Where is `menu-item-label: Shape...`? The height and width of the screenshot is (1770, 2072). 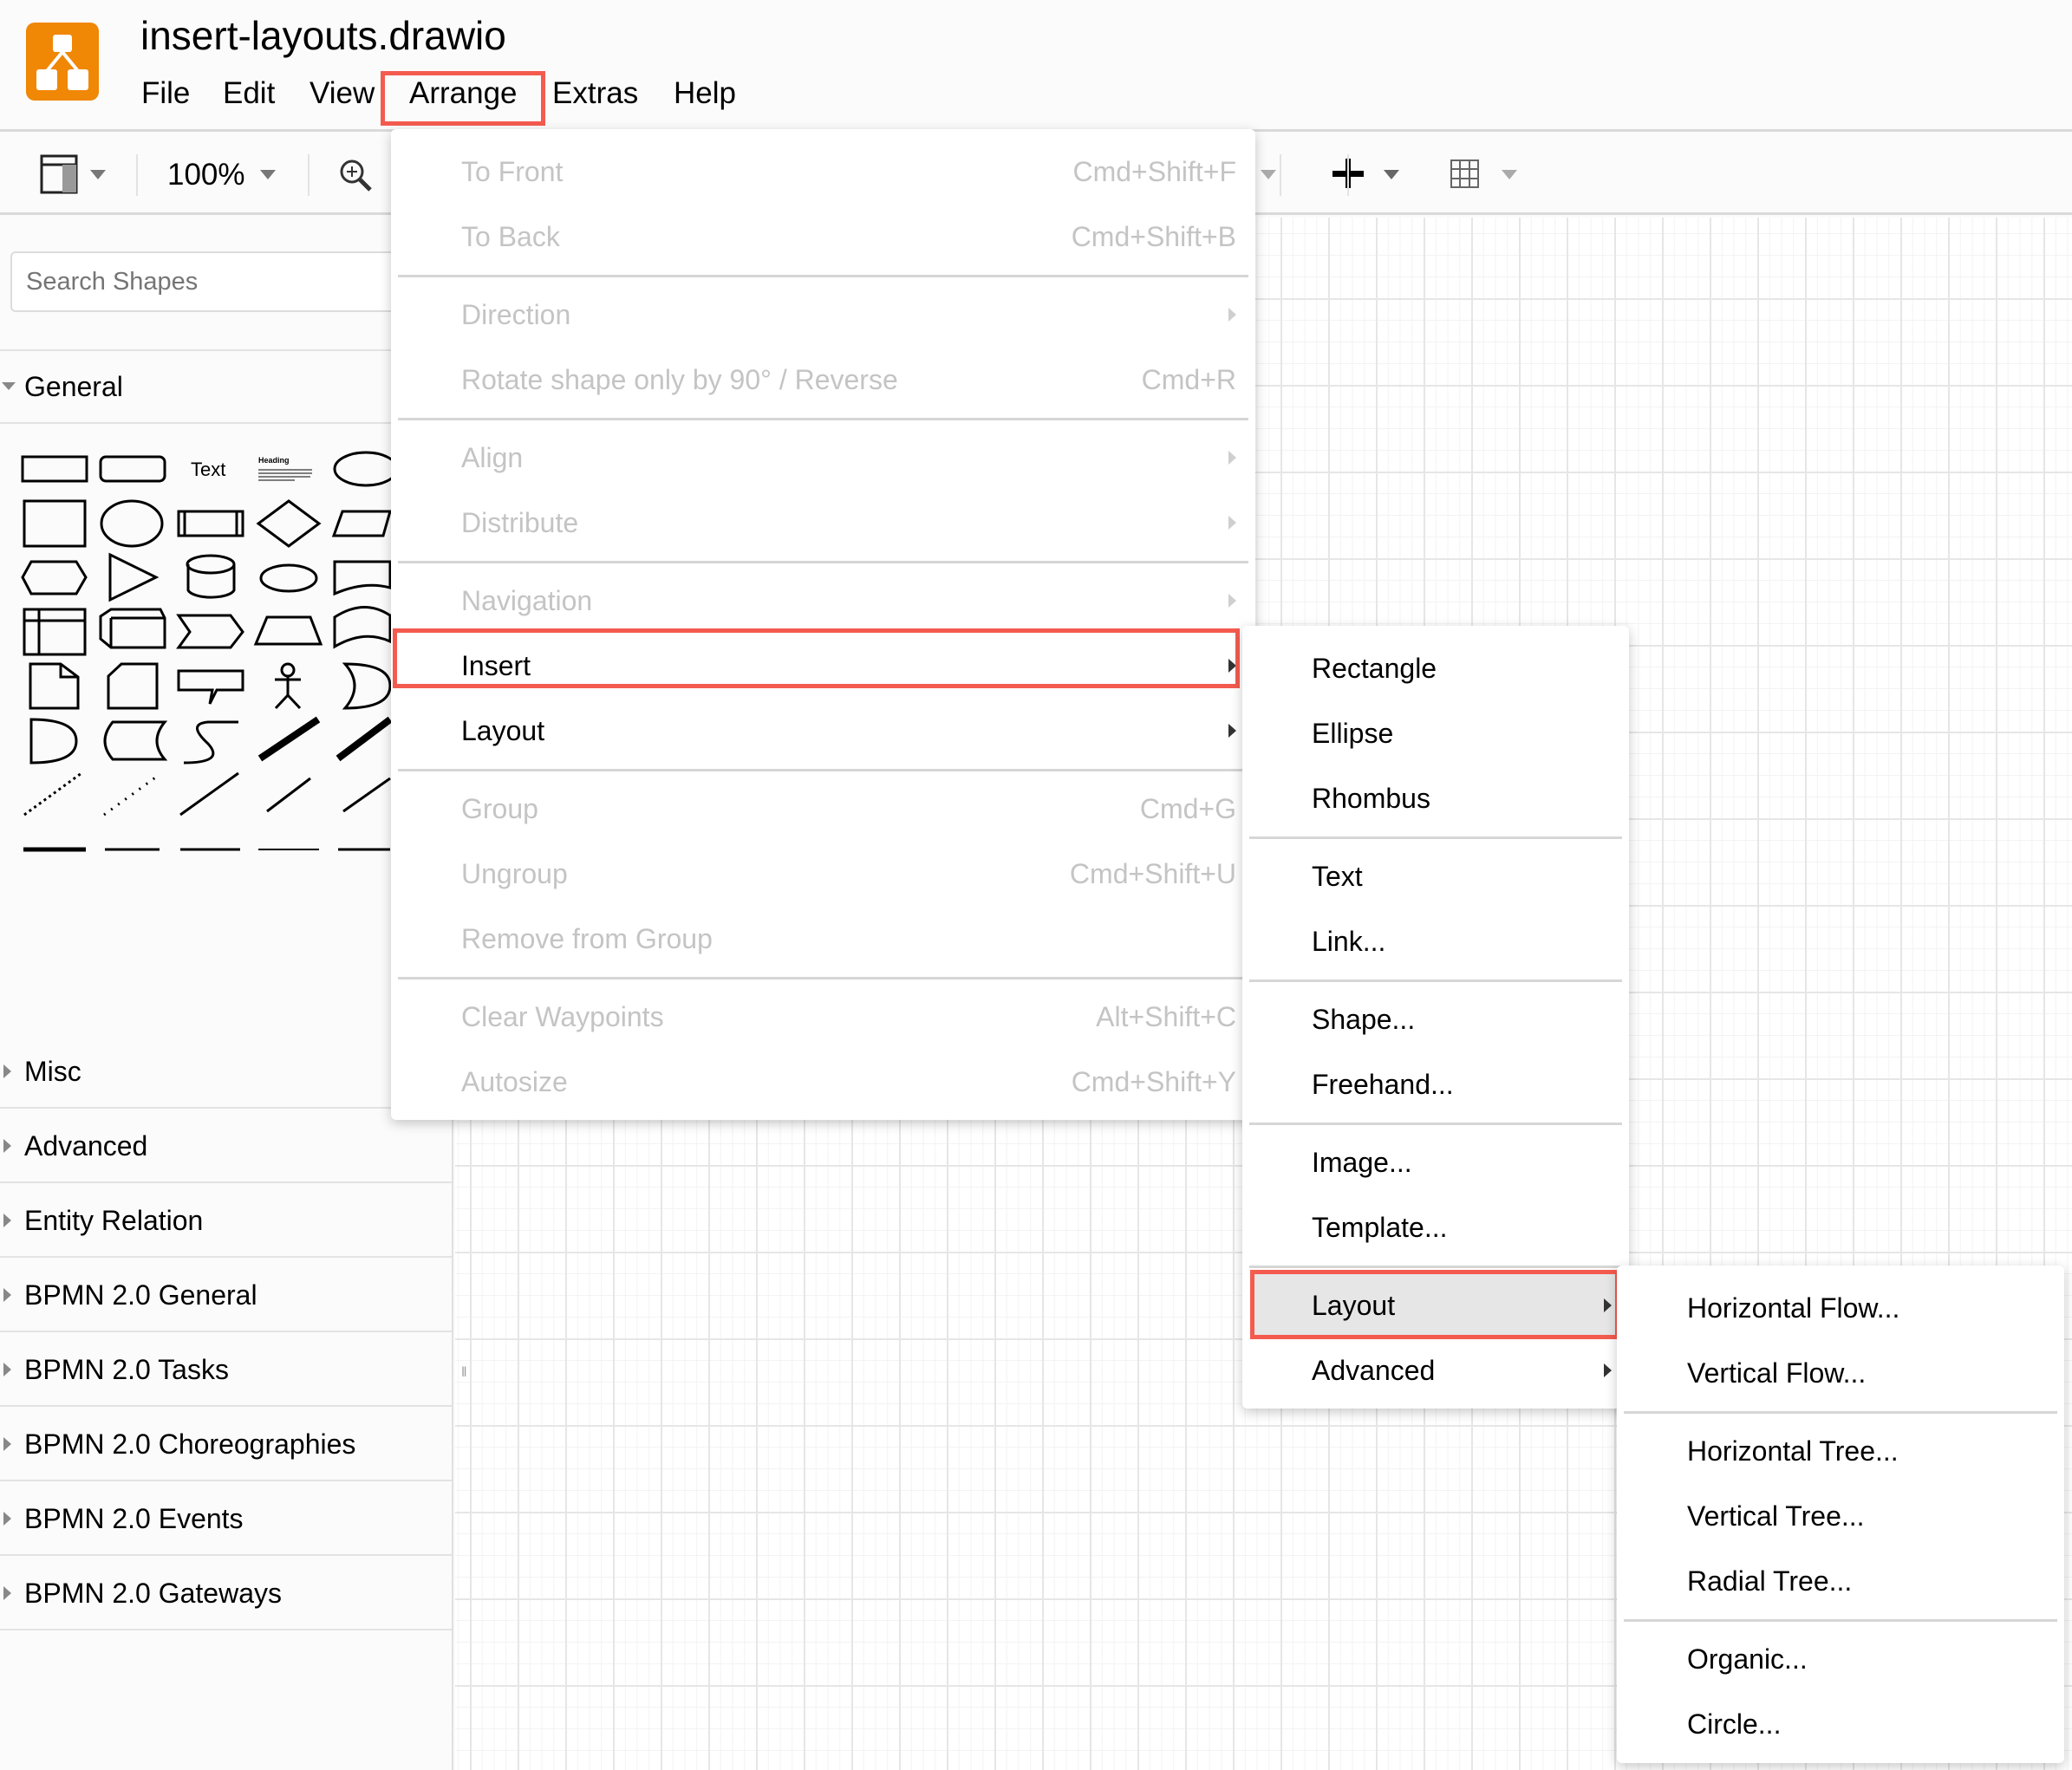 menu-item-label: Shape... is located at coordinates (1364, 1020).